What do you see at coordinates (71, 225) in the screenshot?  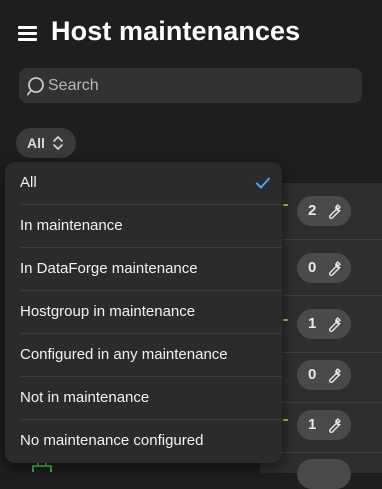 I see `dropdown-option-label: In maintenance` at bounding box center [71, 225].